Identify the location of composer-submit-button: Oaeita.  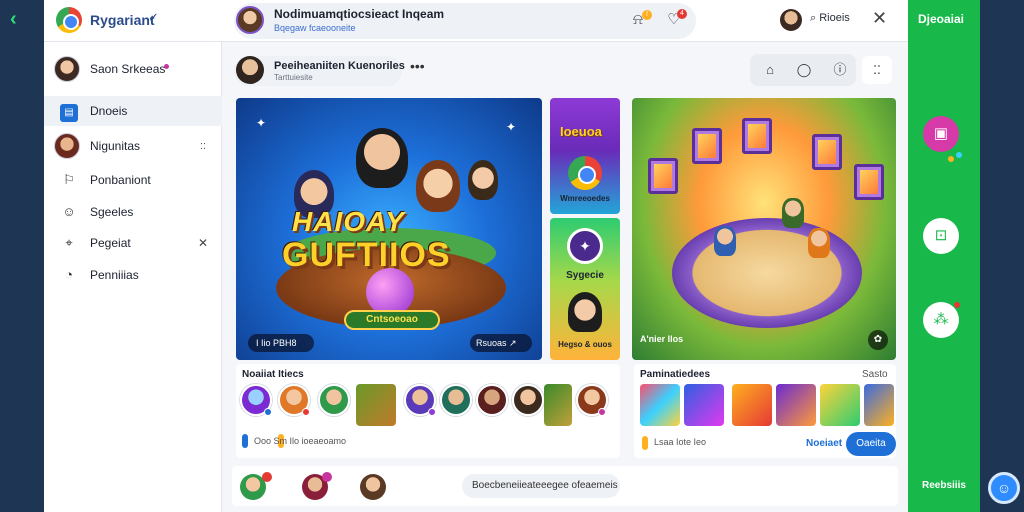
(871, 444).